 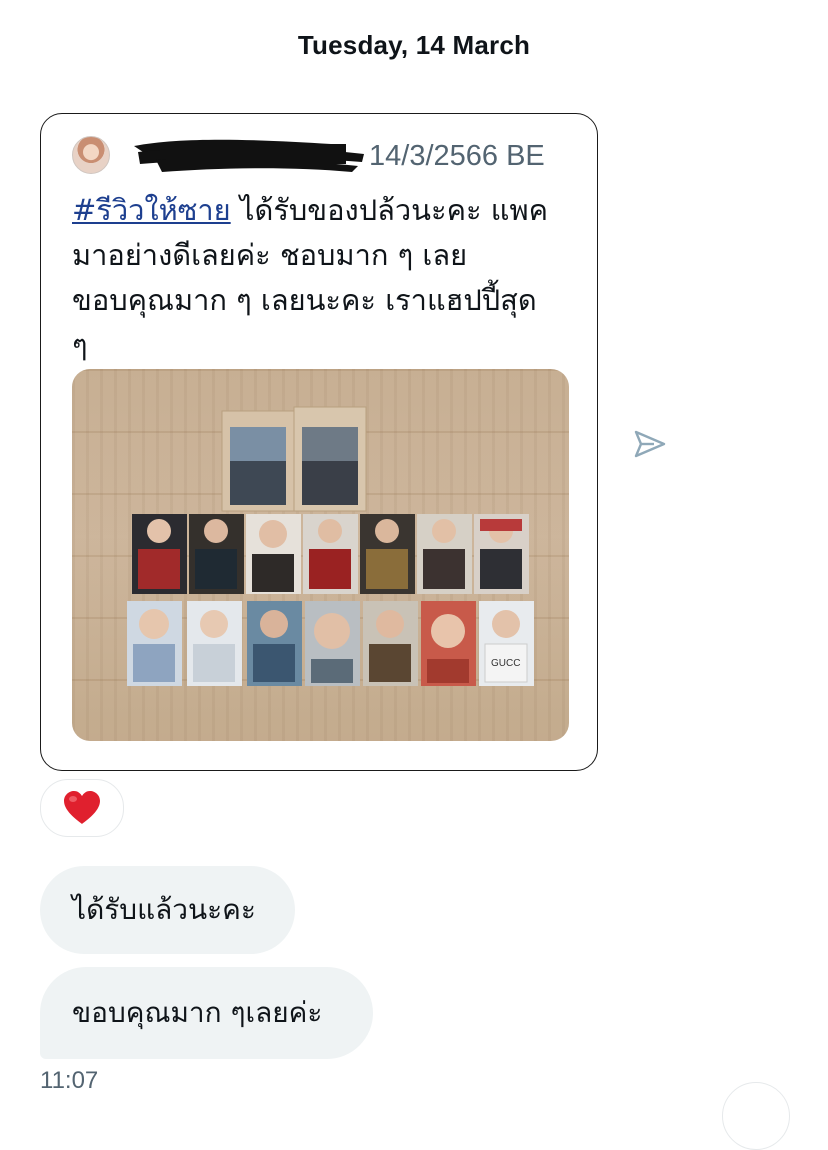 I want to click on photocard-shirt-text: GUCC, so click(x=505, y=663).